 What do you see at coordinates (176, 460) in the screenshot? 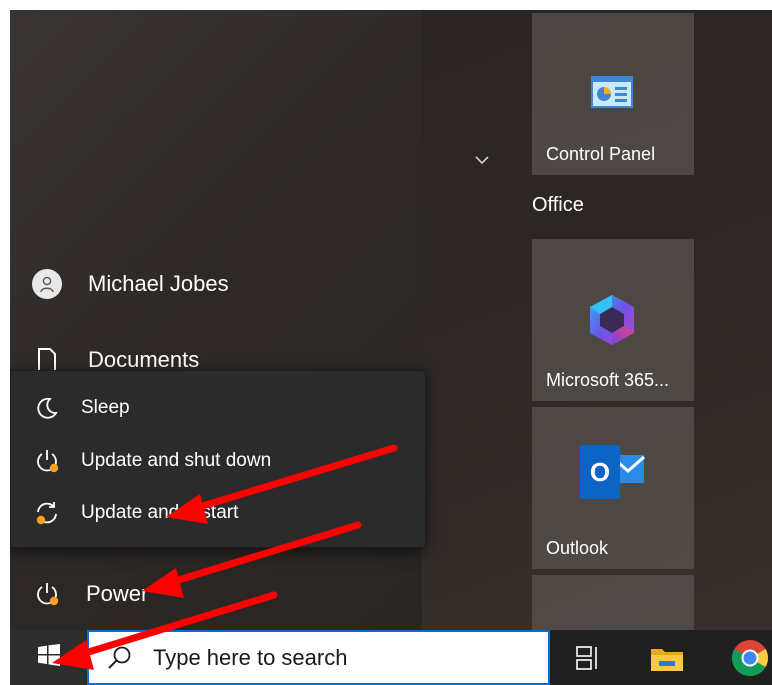
I see `update-shutdown-label: Update and shut down` at bounding box center [176, 460].